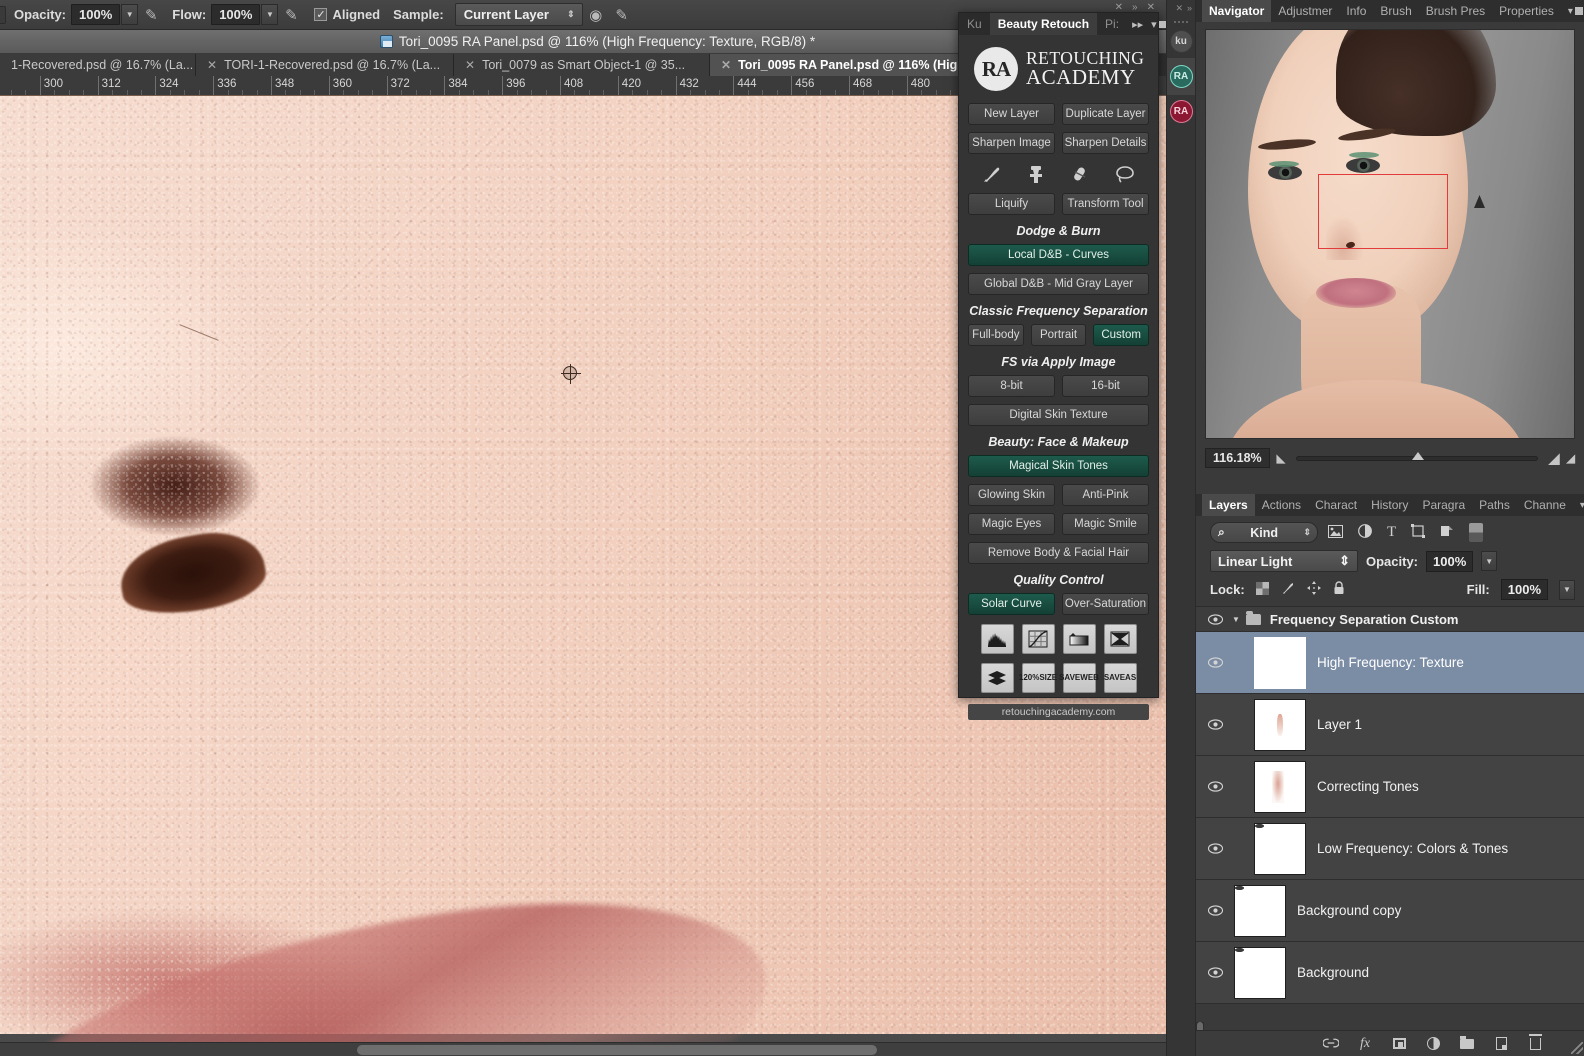 This screenshot has height=1056, width=1584. I want to click on resize-120-icon: 120% SIZE, so click(1038, 678).